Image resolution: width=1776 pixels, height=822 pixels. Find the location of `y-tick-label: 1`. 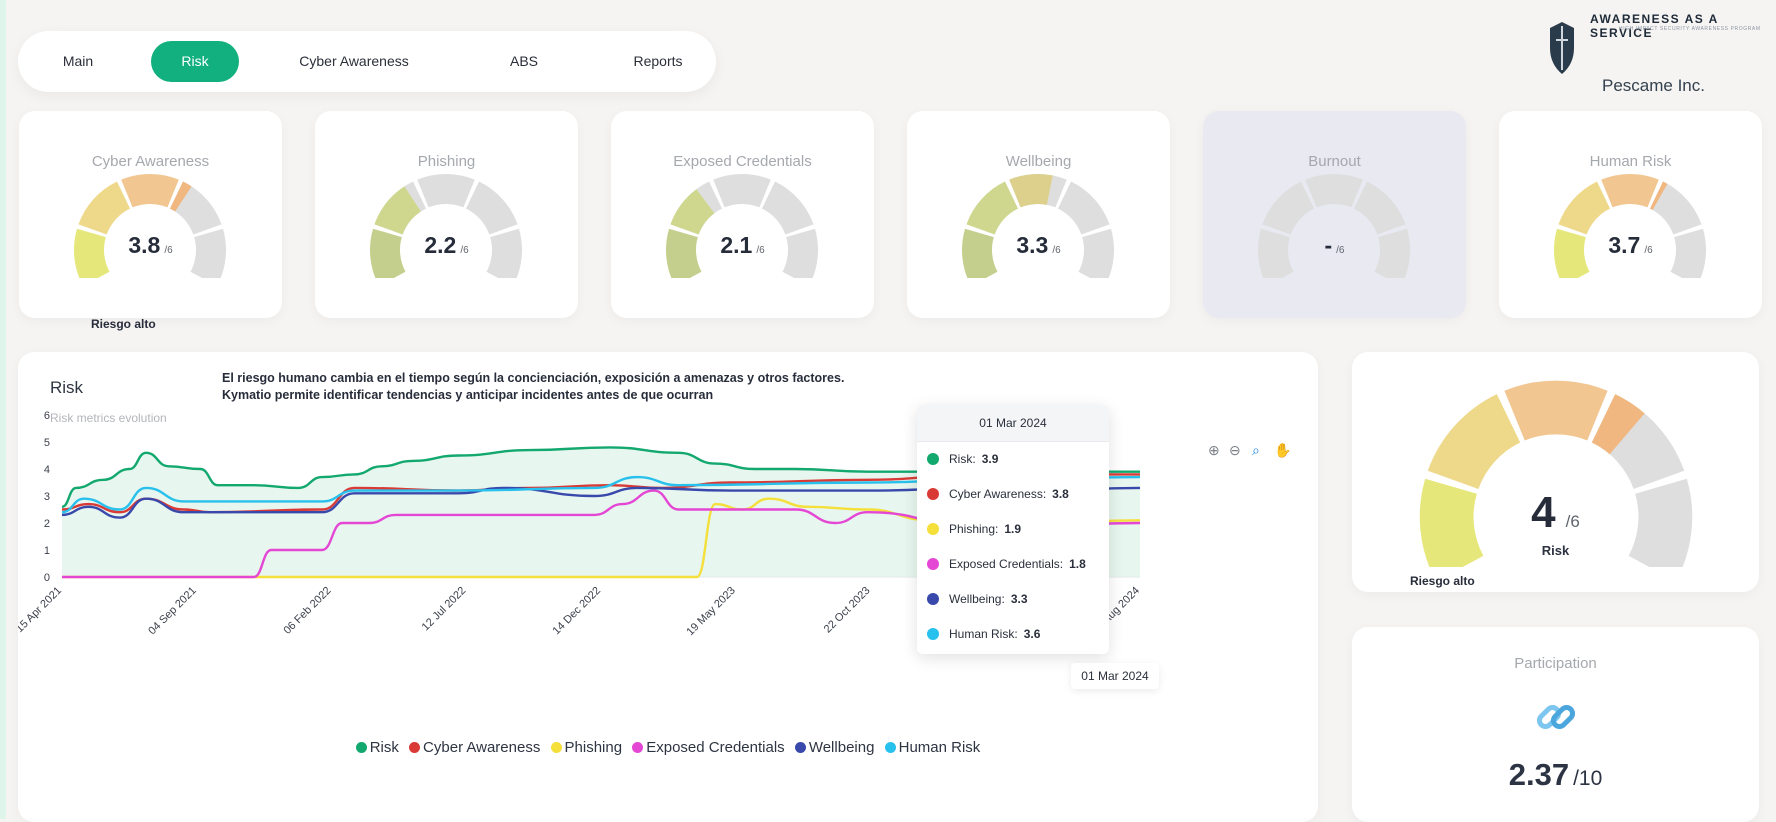

y-tick-label: 1 is located at coordinates (47, 551).